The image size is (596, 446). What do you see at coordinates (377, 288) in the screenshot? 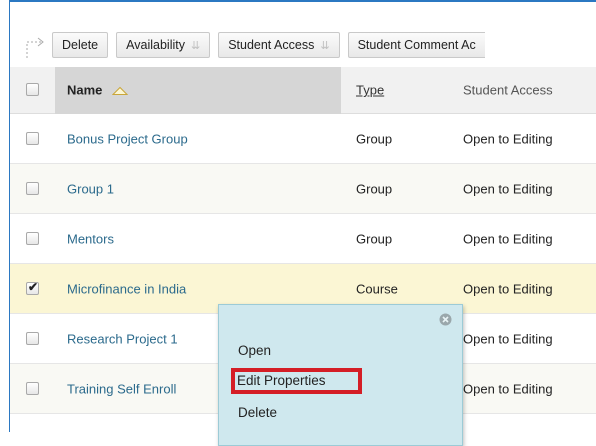
I see `type-cell: Course` at bounding box center [377, 288].